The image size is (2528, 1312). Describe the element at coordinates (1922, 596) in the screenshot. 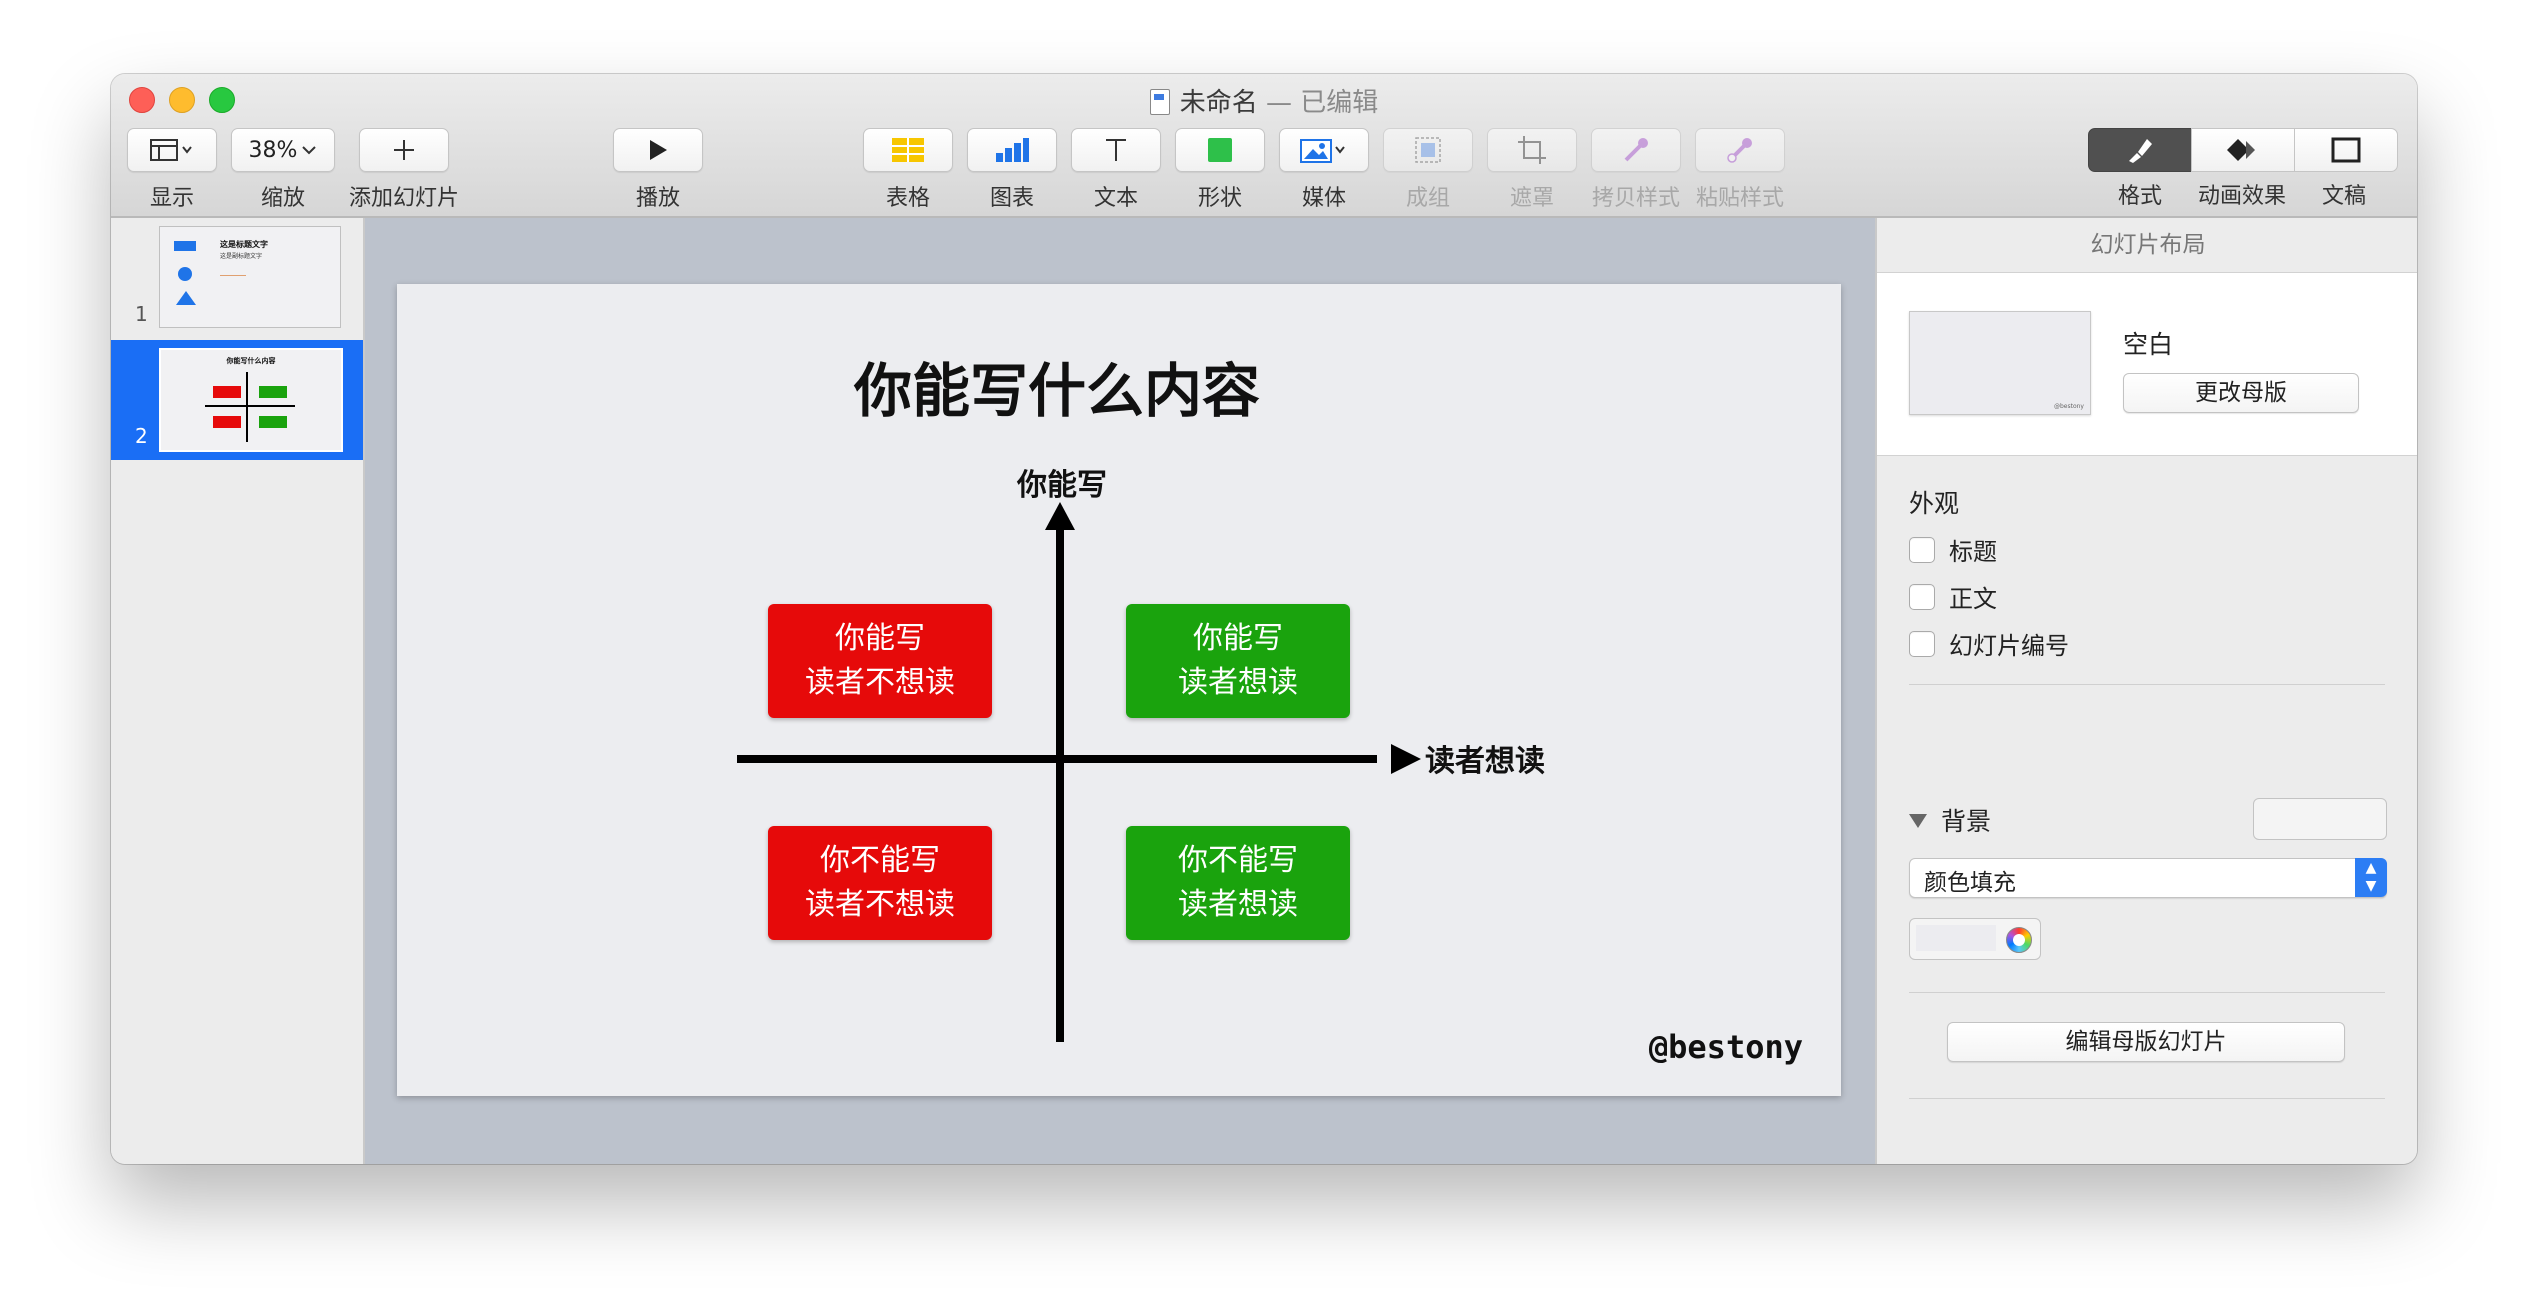

I see `body-checkbox` at that location.